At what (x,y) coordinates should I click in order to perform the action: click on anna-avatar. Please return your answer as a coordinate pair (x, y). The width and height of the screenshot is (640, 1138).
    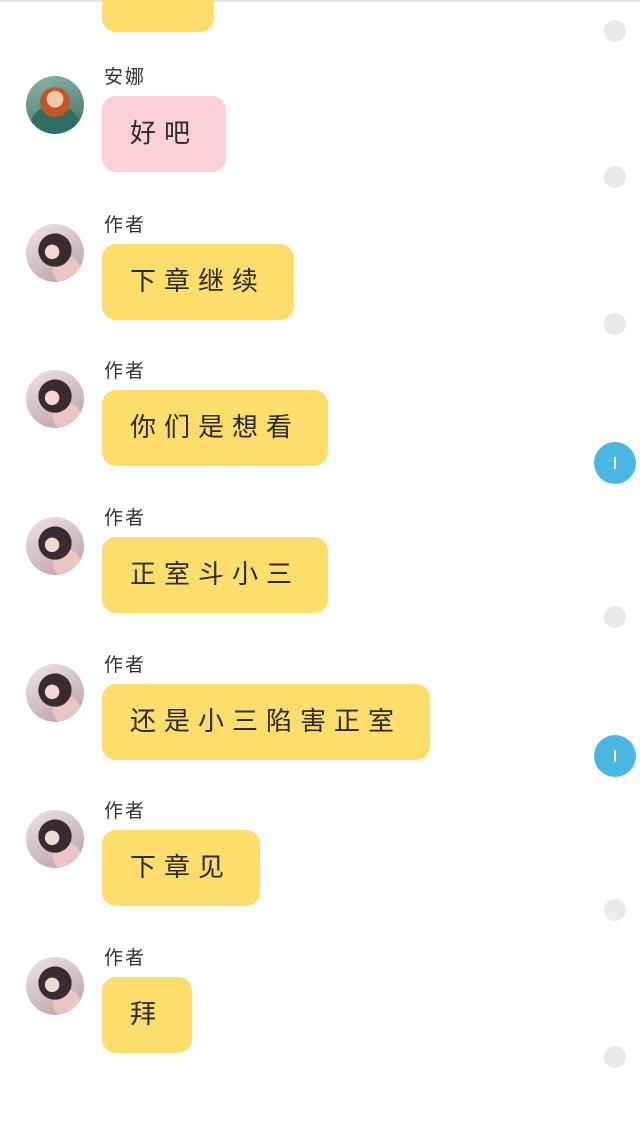
    Looking at the image, I should click on (55, 105).